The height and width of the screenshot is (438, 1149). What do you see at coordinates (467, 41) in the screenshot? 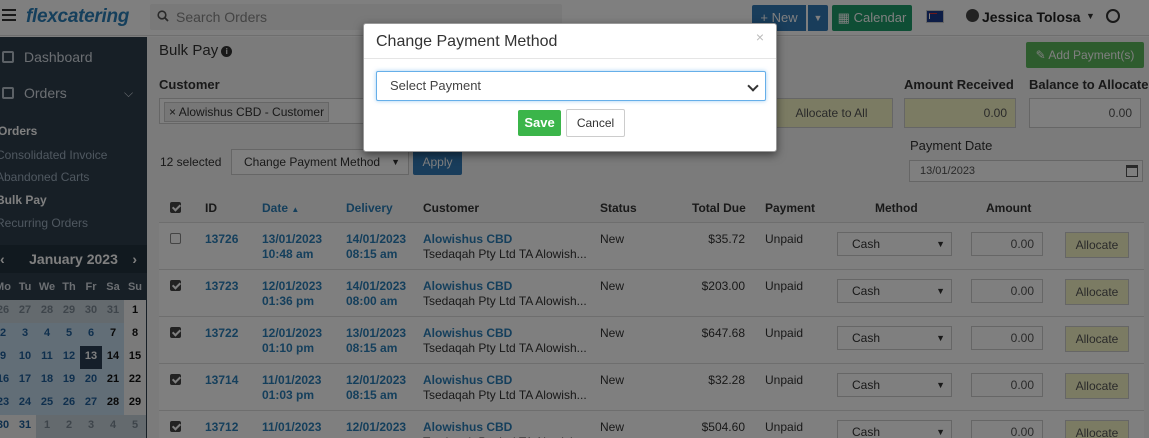
I see `modal-title: Change Payment Method` at bounding box center [467, 41].